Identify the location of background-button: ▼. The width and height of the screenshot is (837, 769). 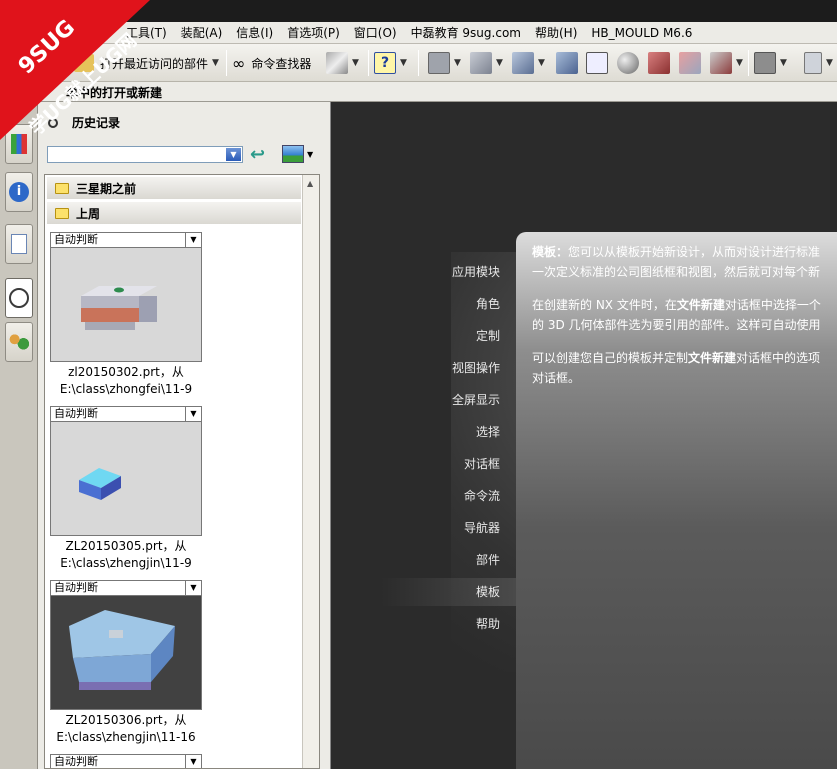
(770, 63).